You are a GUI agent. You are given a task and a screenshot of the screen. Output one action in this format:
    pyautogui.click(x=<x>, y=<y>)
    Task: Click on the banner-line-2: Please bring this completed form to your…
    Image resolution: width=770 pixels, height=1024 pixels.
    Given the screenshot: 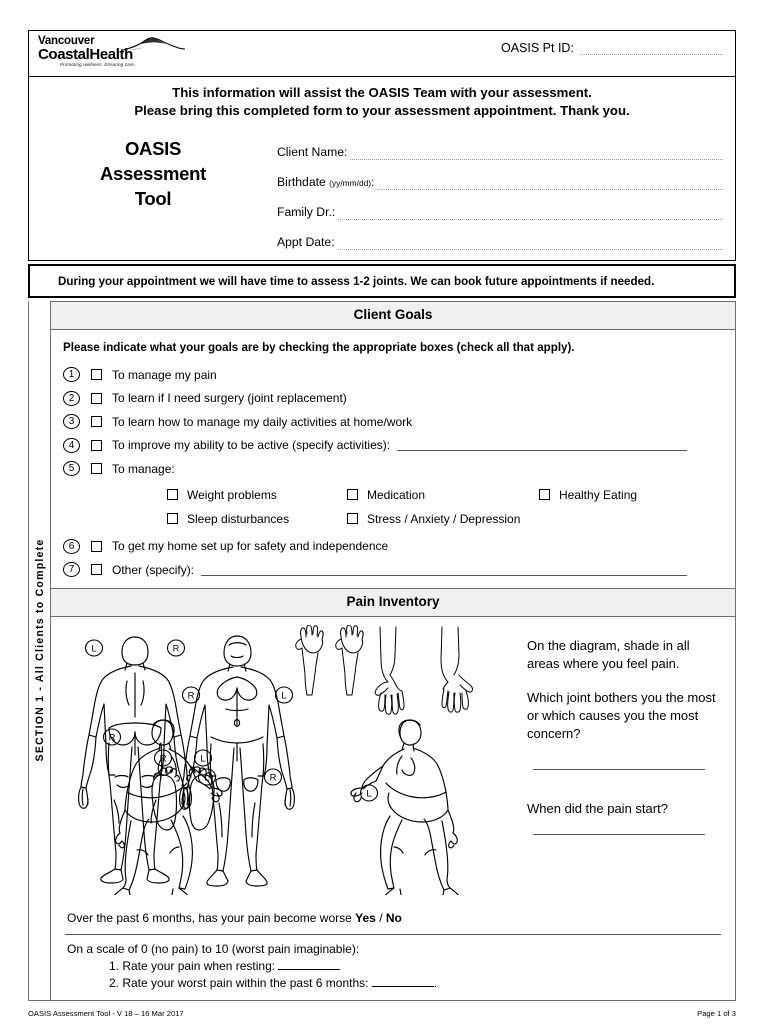 What is the action you would take?
    pyautogui.click(x=382, y=110)
    